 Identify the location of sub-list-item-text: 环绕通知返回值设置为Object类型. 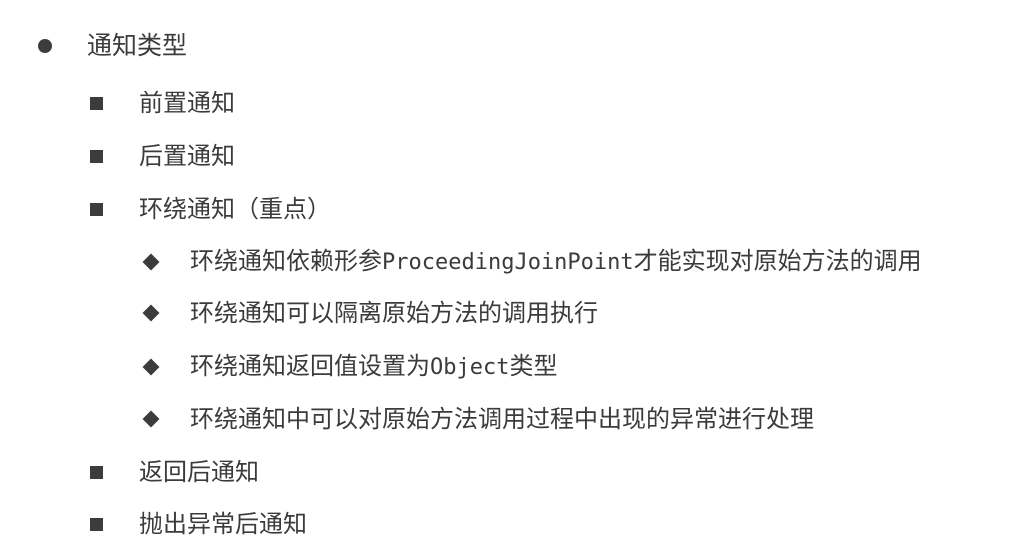
(373, 367).